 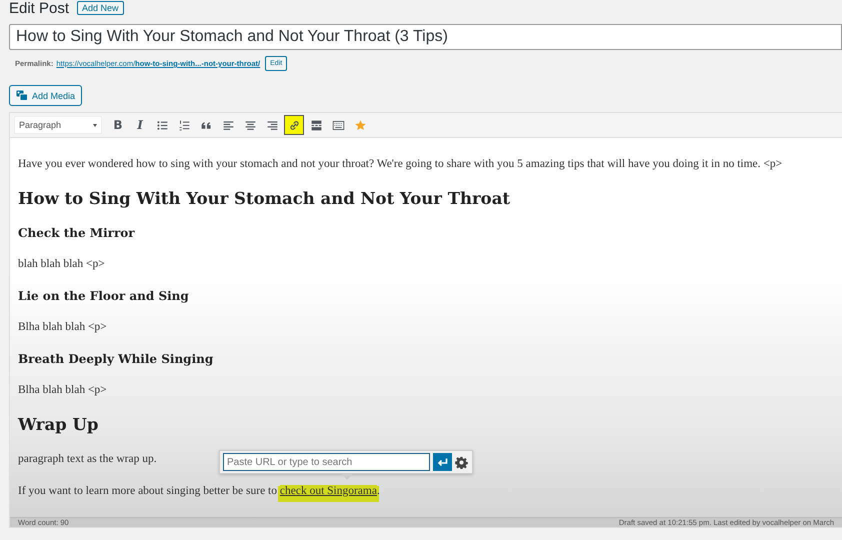 What do you see at coordinates (118, 125) in the screenshot?
I see `bold-button: B` at bounding box center [118, 125].